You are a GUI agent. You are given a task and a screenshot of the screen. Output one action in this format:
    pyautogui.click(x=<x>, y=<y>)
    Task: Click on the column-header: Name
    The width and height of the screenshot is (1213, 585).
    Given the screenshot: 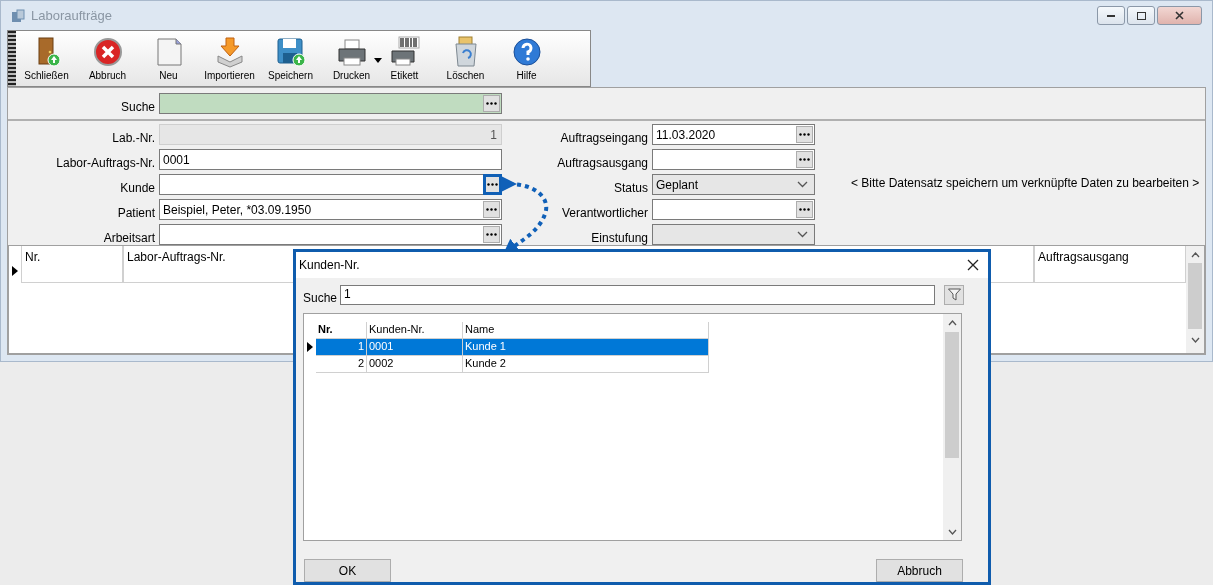 What is the action you would take?
    pyautogui.click(x=586, y=330)
    